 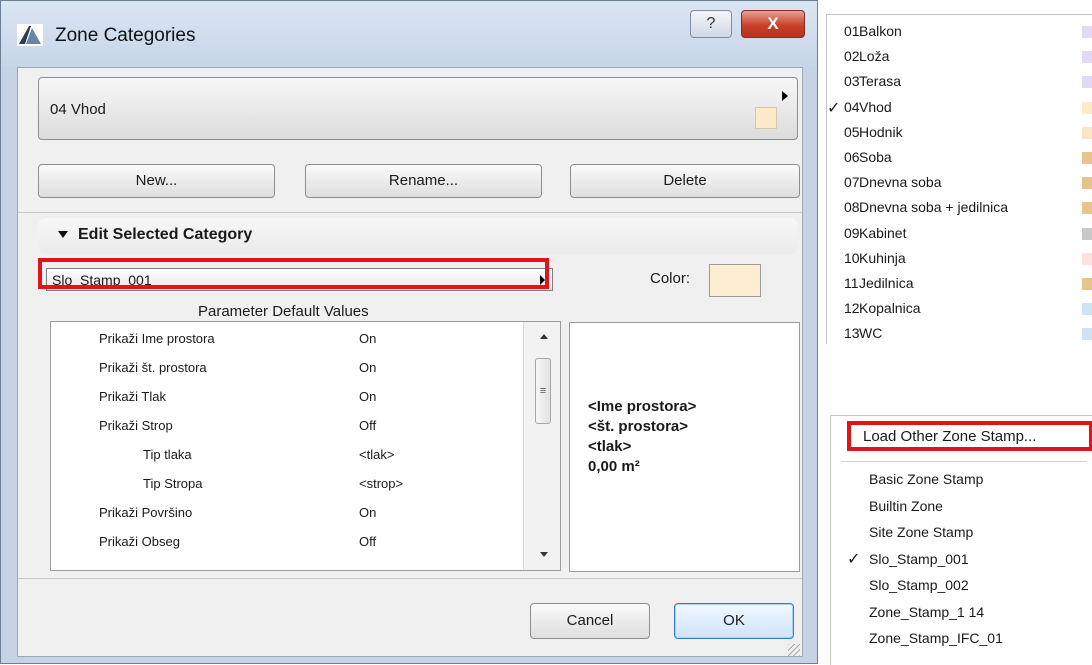 I want to click on highlight-stamp-dropdown, so click(x=293, y=273).